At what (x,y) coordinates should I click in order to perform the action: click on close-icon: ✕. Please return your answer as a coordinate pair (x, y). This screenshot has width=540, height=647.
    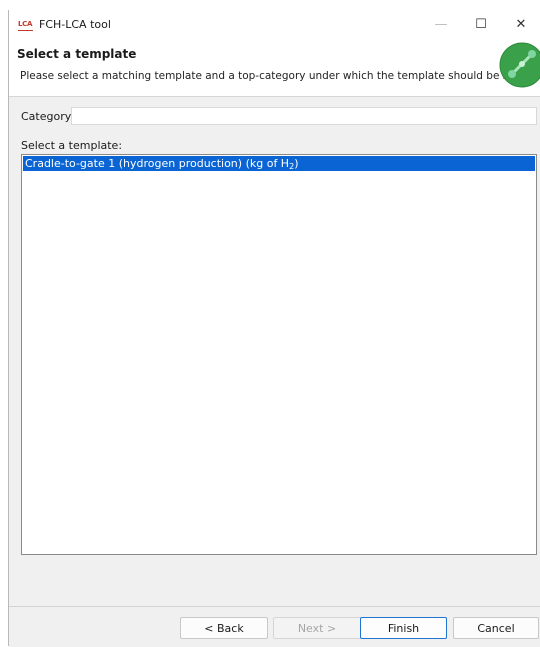
    Looking at the image, I should click on (521, 24).